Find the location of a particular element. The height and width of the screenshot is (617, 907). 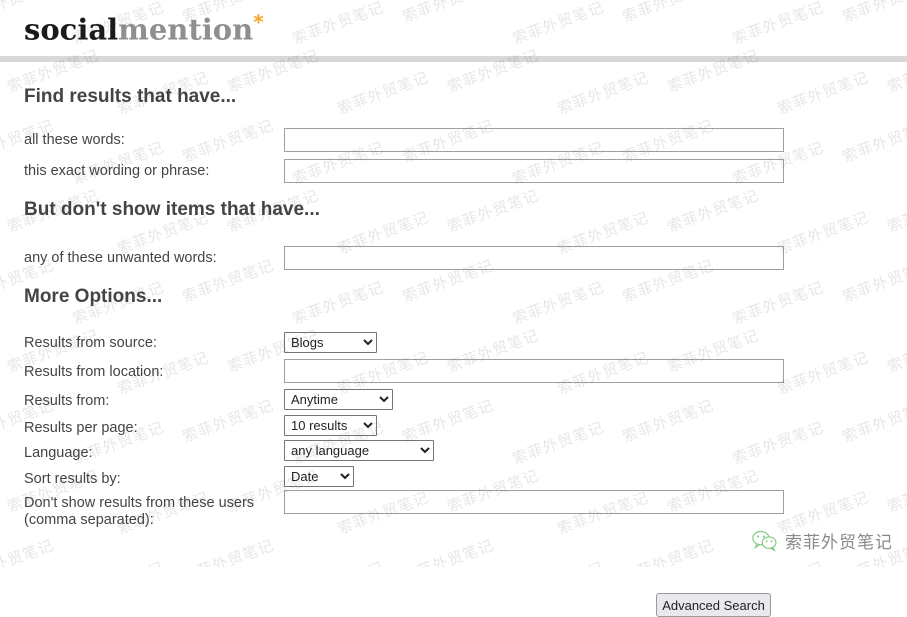

blocked-users-label-line2: (comma separated): is located at coordinates (89, 520).